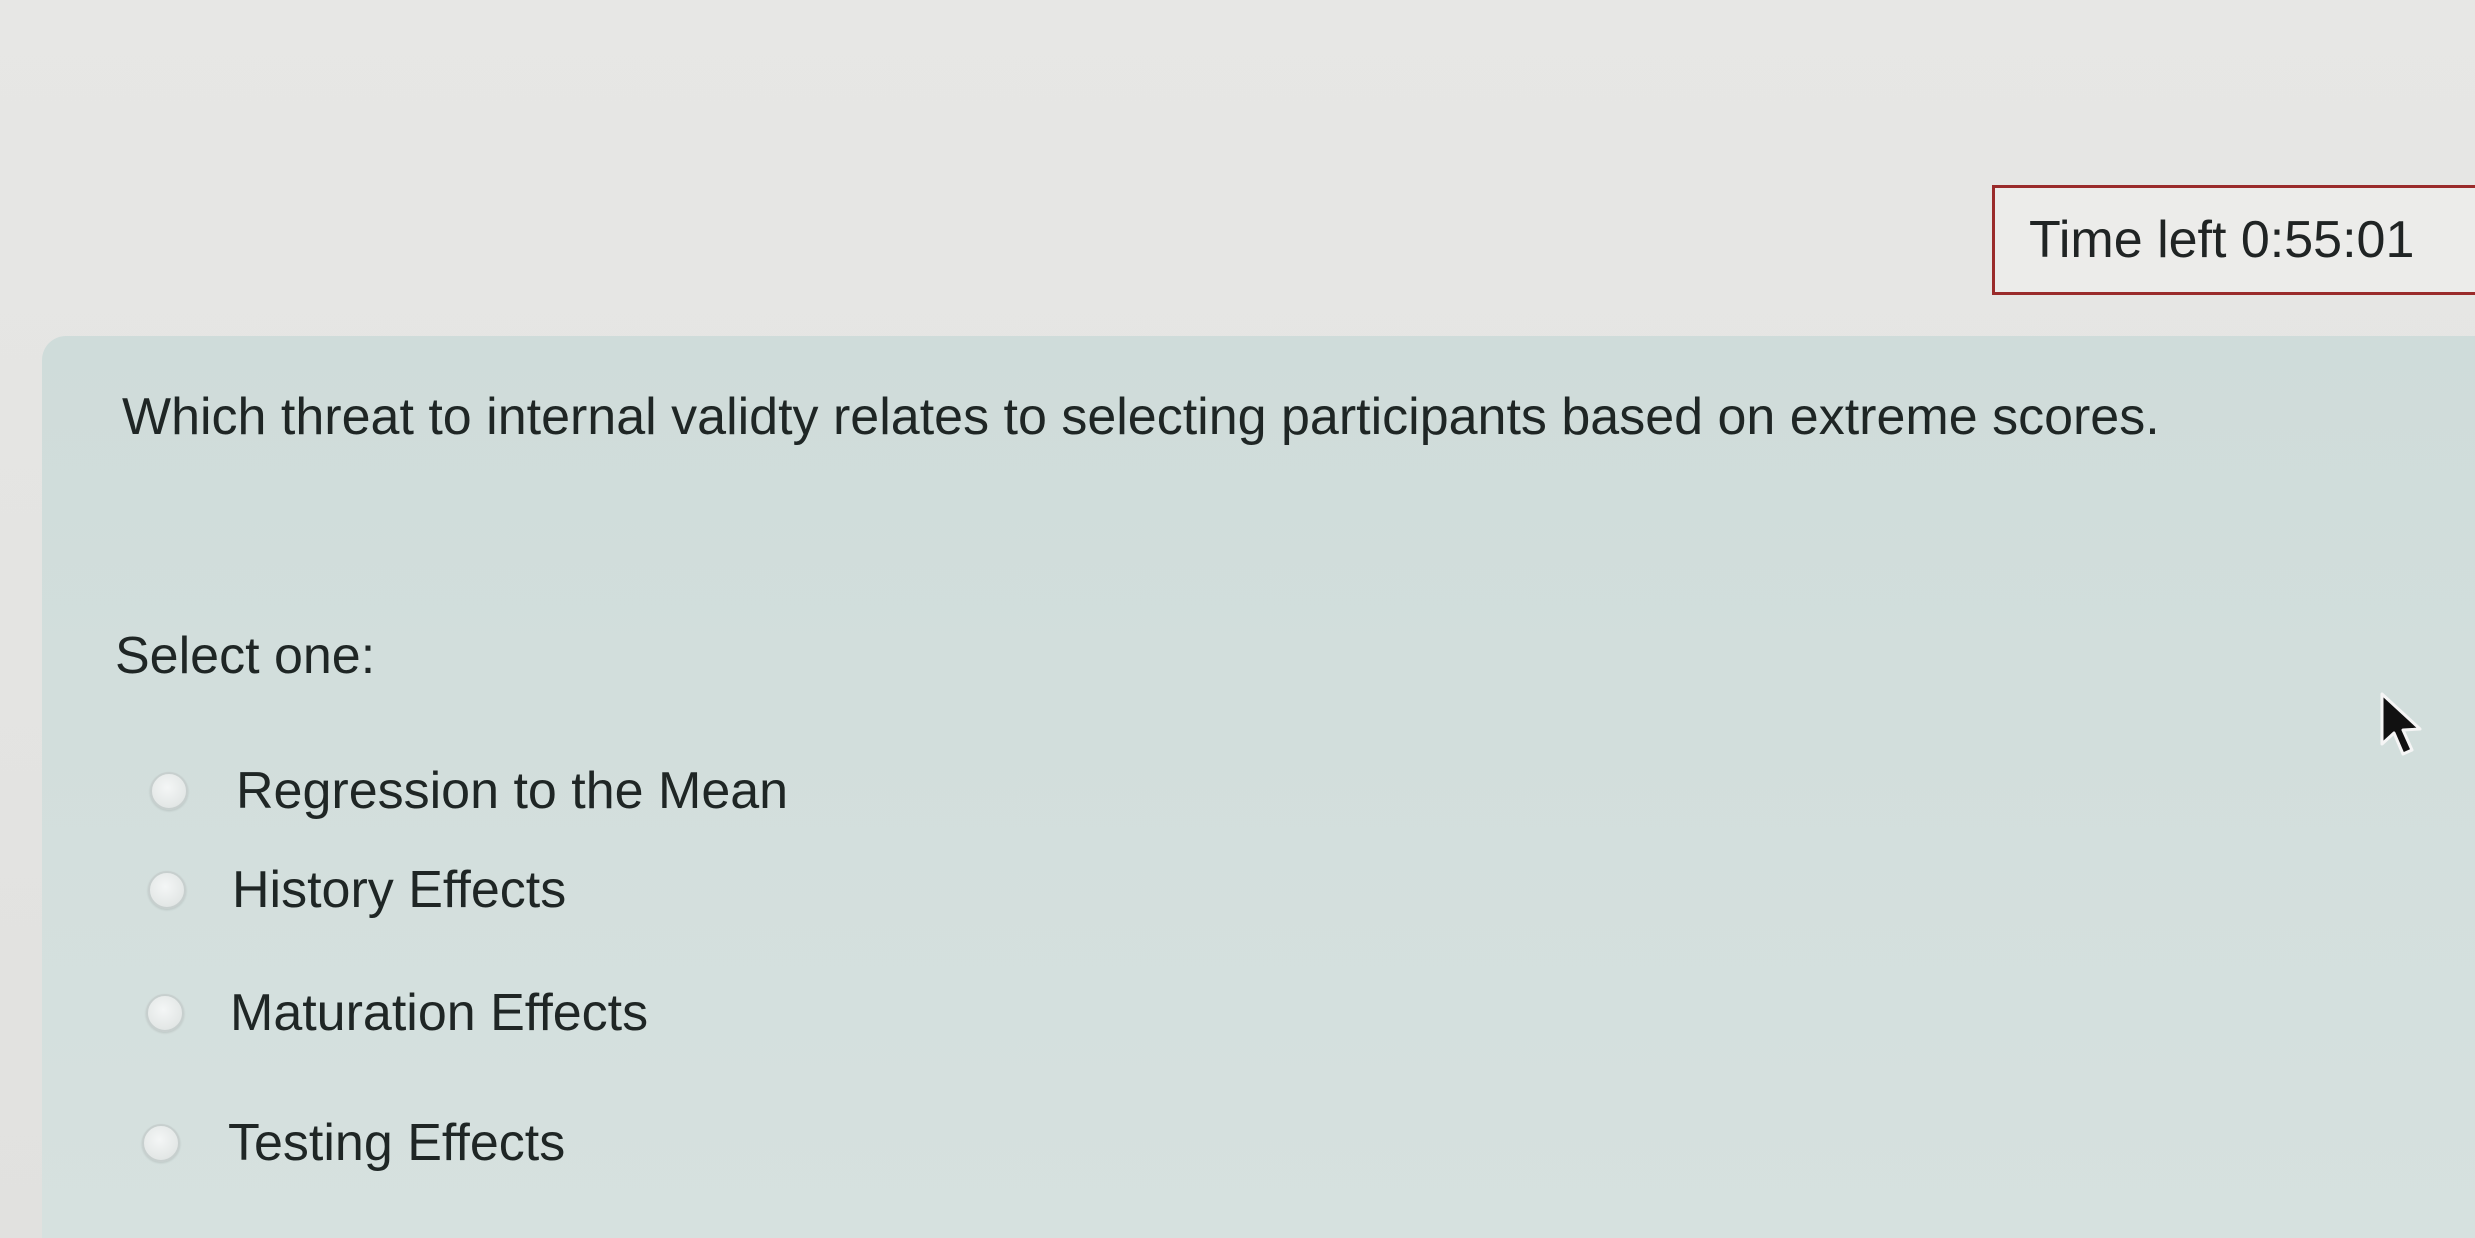  What do you see at coordinates (512, 791) in the screenshot?
I see `option-label: Regression to the Mean` at bounding box center [512, 791].